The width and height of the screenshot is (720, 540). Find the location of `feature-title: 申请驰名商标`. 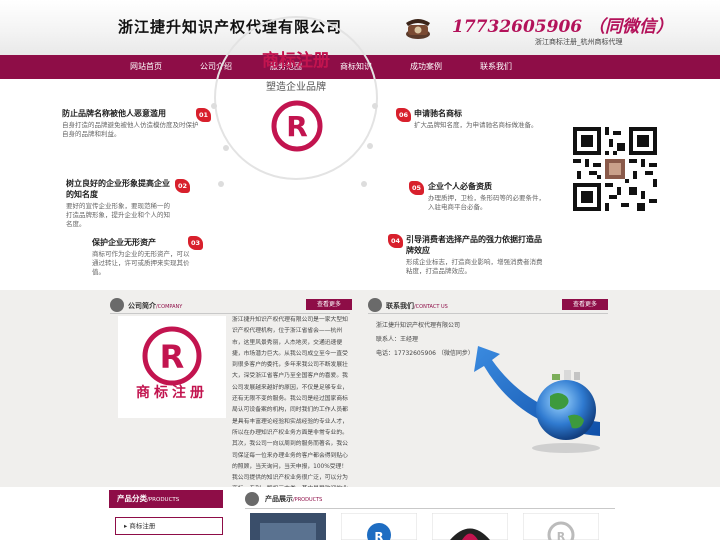

feature-title: 申请驰名商标 is located at coordinates (438, 113).